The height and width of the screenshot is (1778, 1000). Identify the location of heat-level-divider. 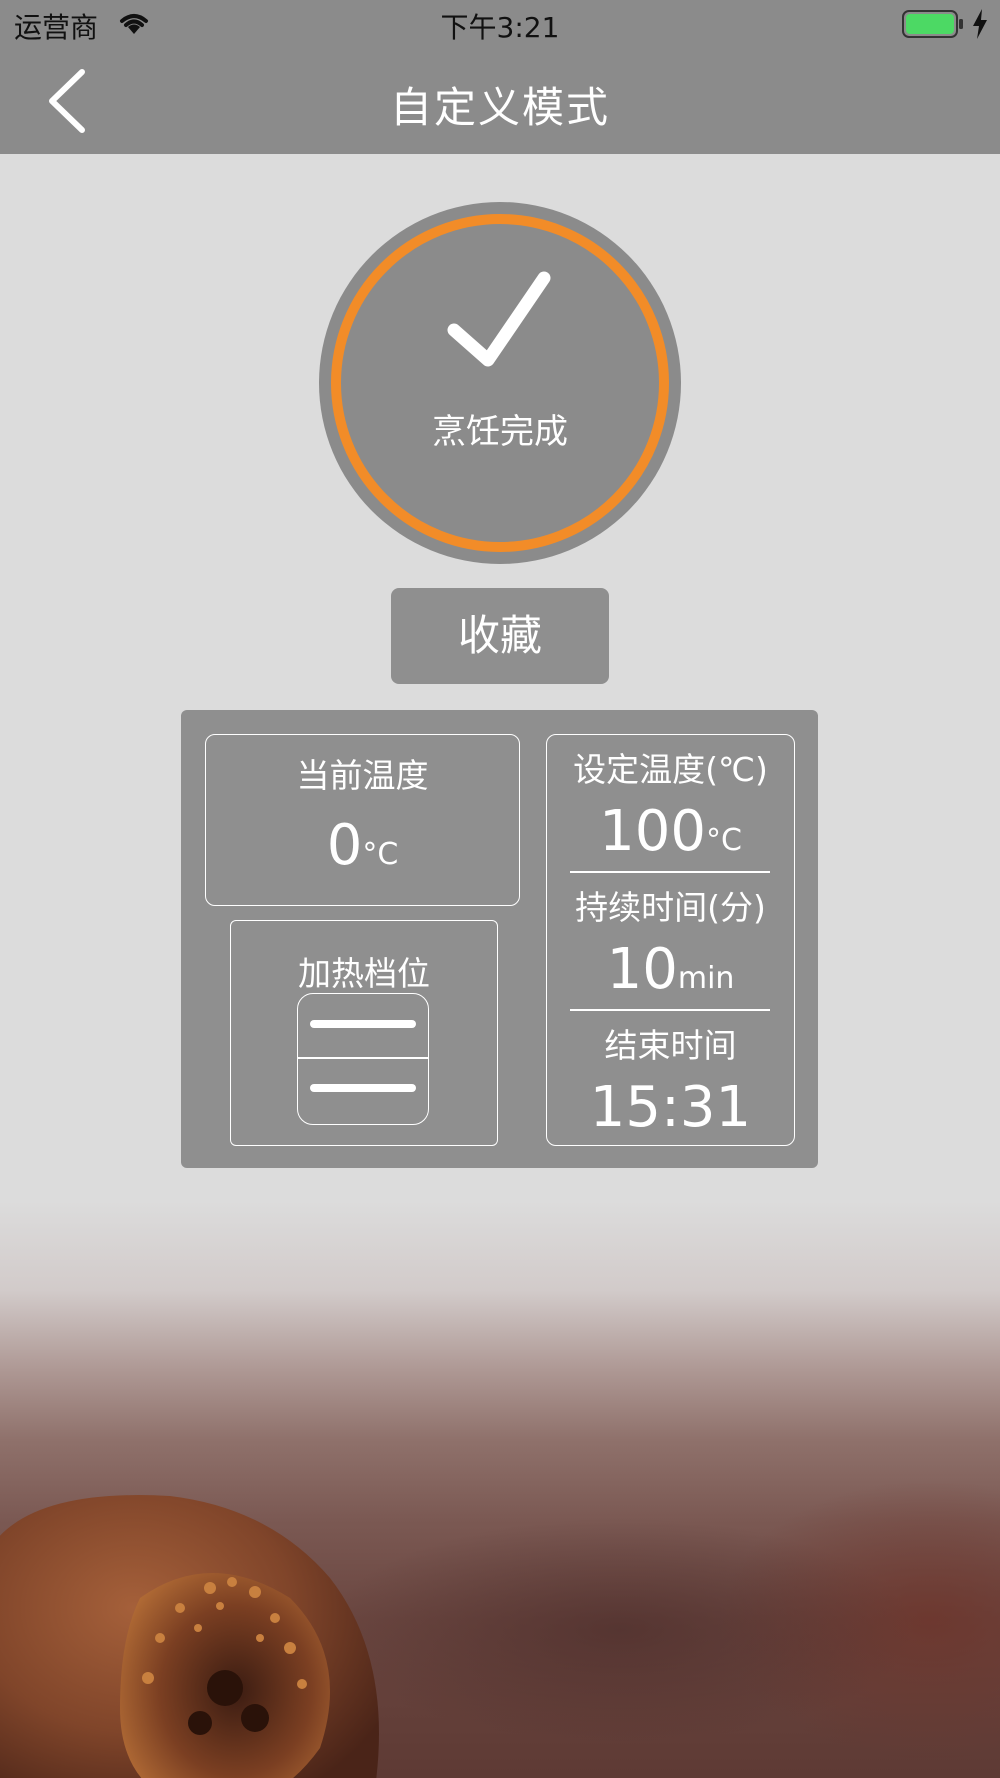
(363, 1058).